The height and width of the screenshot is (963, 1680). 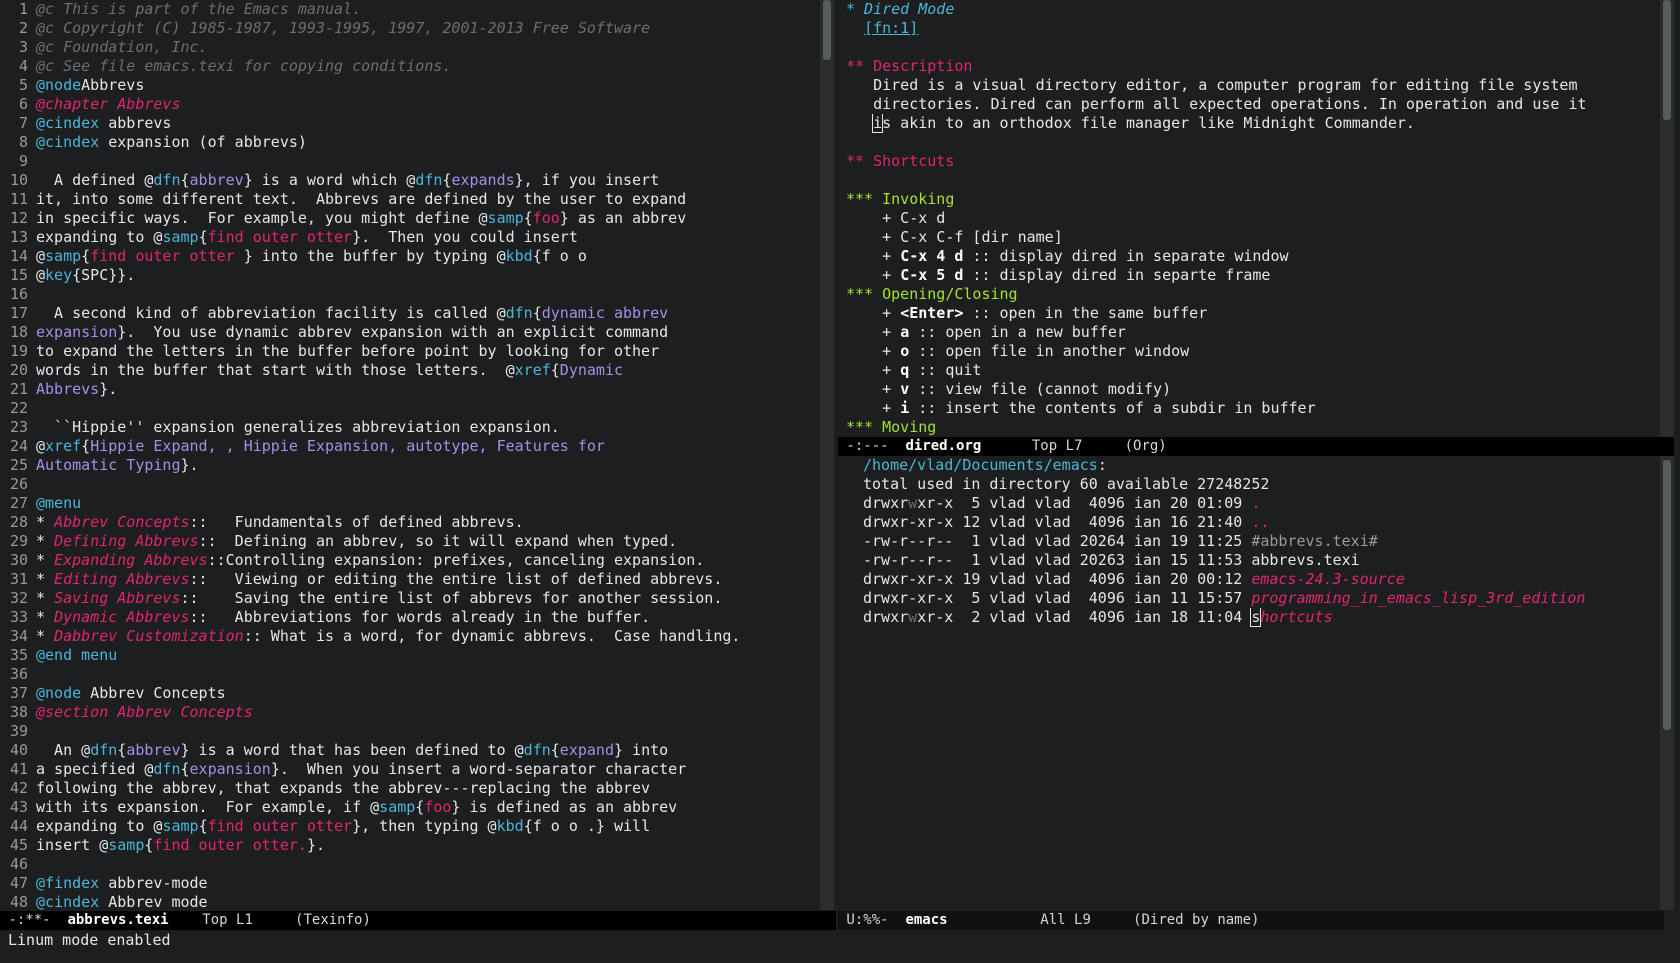 What do you see at coordinates (1249, 332) in the screenshot?
I see `buffer-line: + a :: open in a new buffer` at bounding box center [1249, 332].